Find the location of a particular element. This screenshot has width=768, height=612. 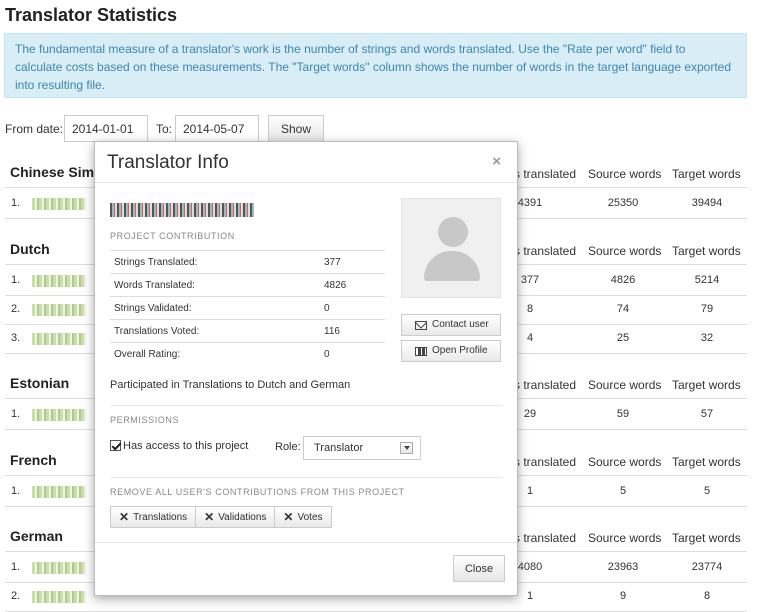

project-contribution-label: PROJECT CONTRIBUTION is located at coordinates (172, 236).